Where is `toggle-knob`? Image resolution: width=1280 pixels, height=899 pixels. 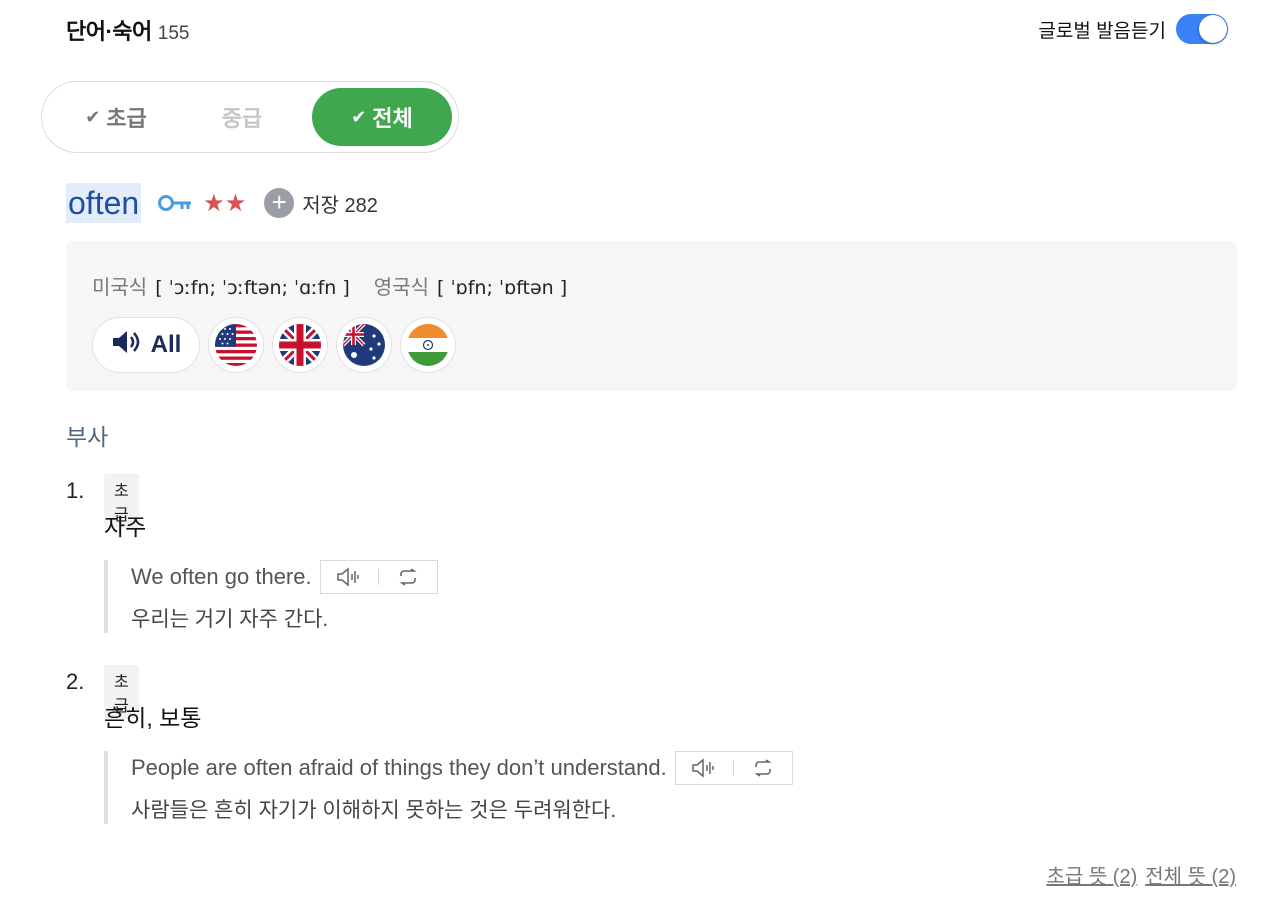 toggle-knob is located at coordinates (1213, 29).